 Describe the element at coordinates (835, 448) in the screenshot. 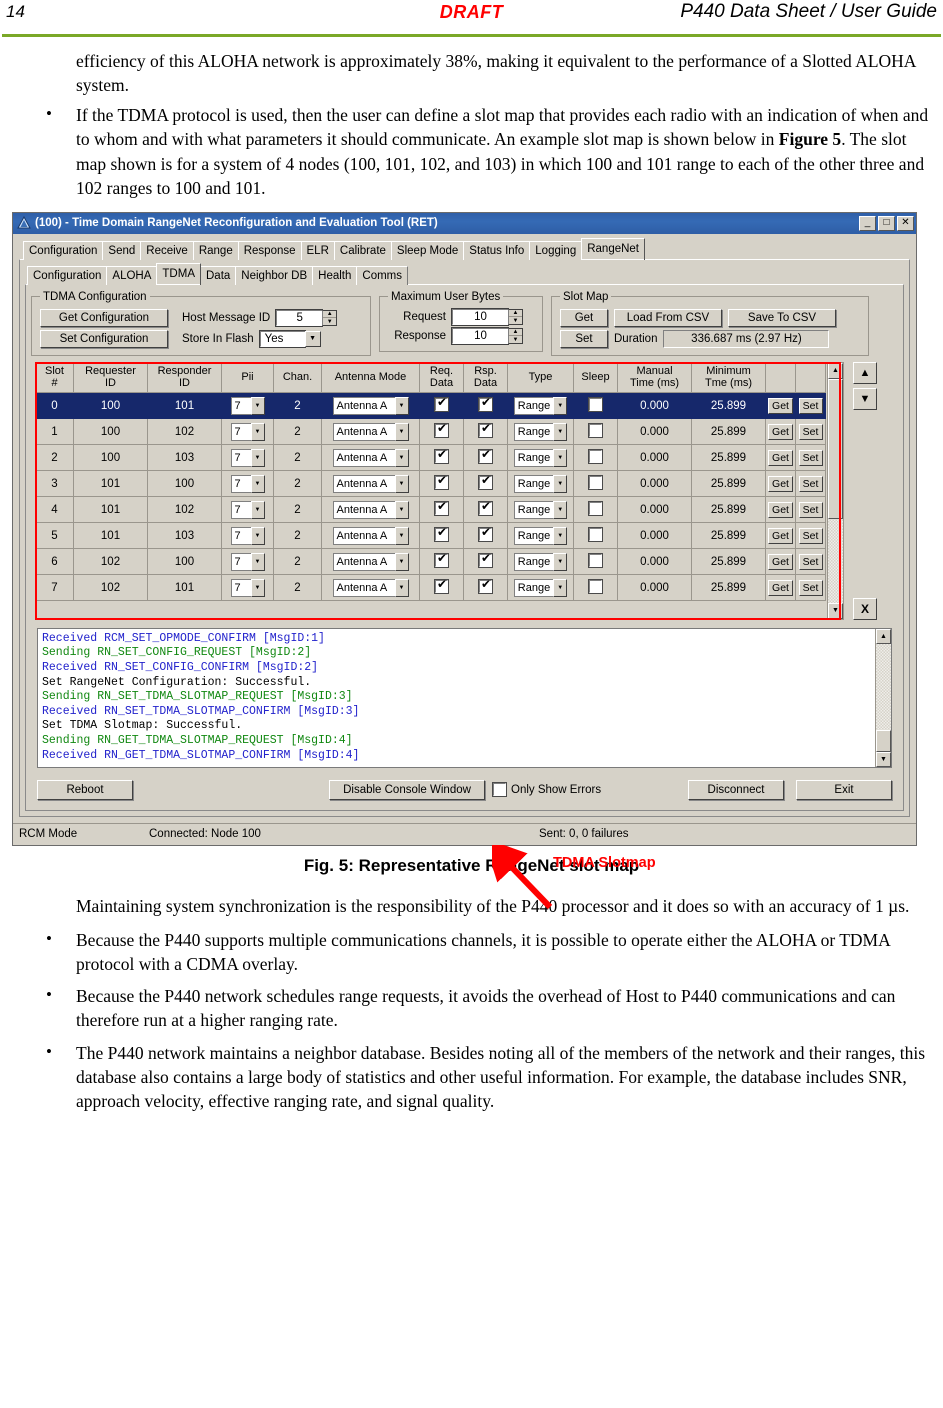

I see `scrollbar-thumb` at that location.